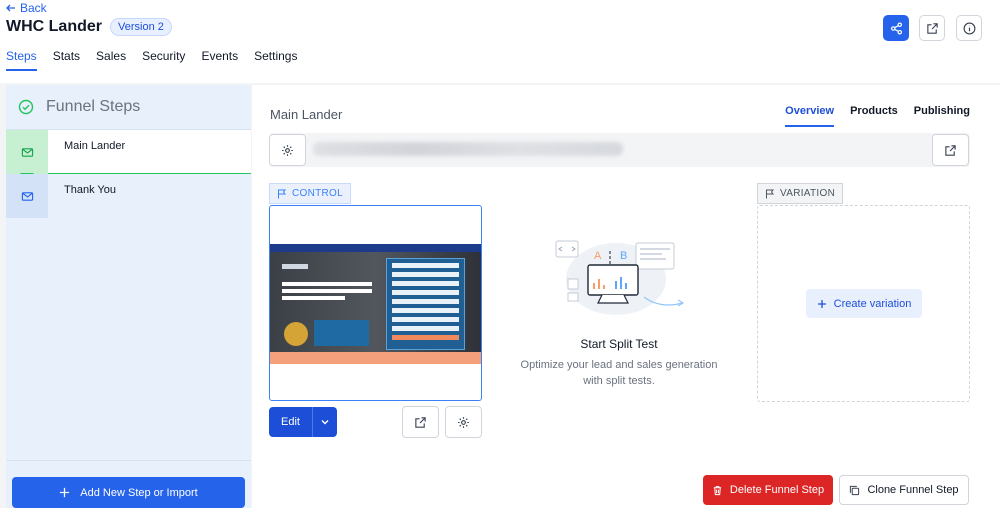 The height and width of the screenshot is (508, 1000). What do you see at coordinates (375, 358) in the screenshot?
I see `preview-footer` at bounding box center [375, 358].